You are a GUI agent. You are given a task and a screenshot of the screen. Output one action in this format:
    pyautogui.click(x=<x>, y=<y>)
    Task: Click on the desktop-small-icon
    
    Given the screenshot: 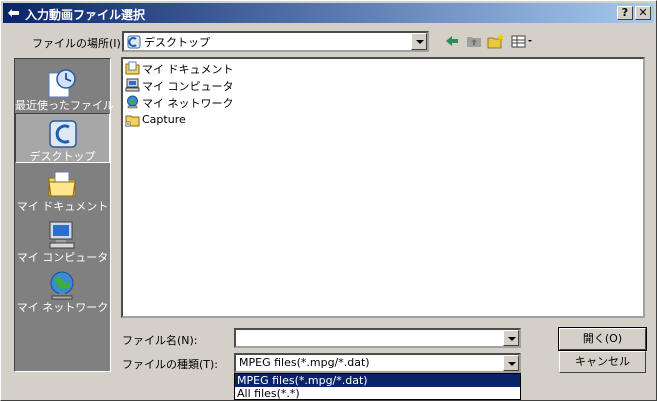 What is the action you would take?
    pyautogui.click(x=134, y=42)
    